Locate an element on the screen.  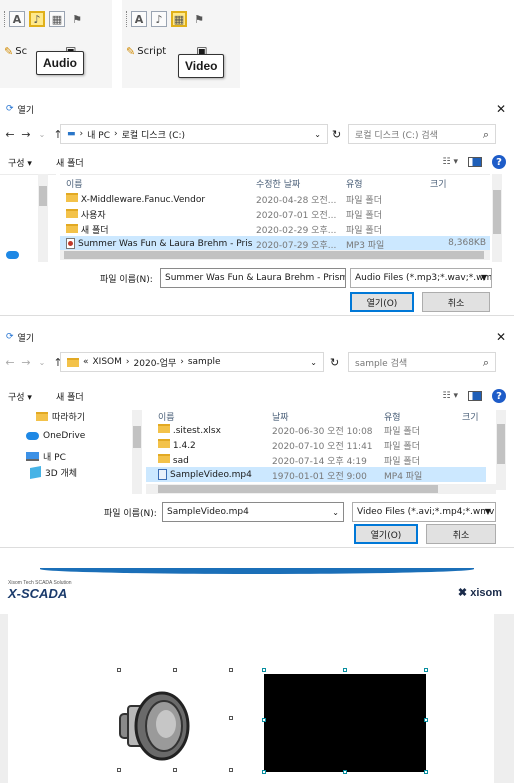
file-type-select: Video Files (*.avi;*.mp4;*.wmv; ▼ is located at coordinates (424, 512).